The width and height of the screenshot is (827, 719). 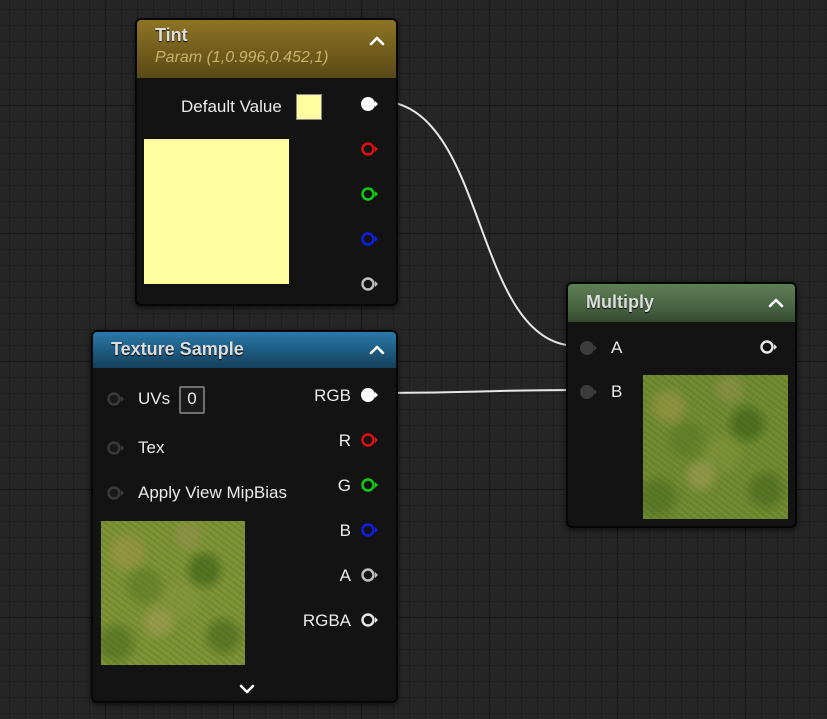 What do you see at coordinates (370, 395) in the screenshot?
I see `rgb-output-pin` at bounding box center [370, 395].